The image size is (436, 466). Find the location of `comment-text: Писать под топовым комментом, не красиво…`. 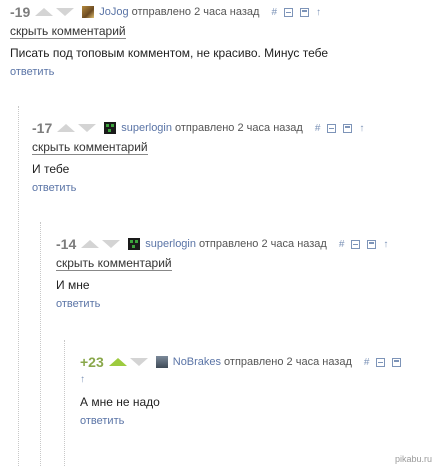

comment-text: Писать под топовым комментом, не красиво… is located at coordinates (169, 53).